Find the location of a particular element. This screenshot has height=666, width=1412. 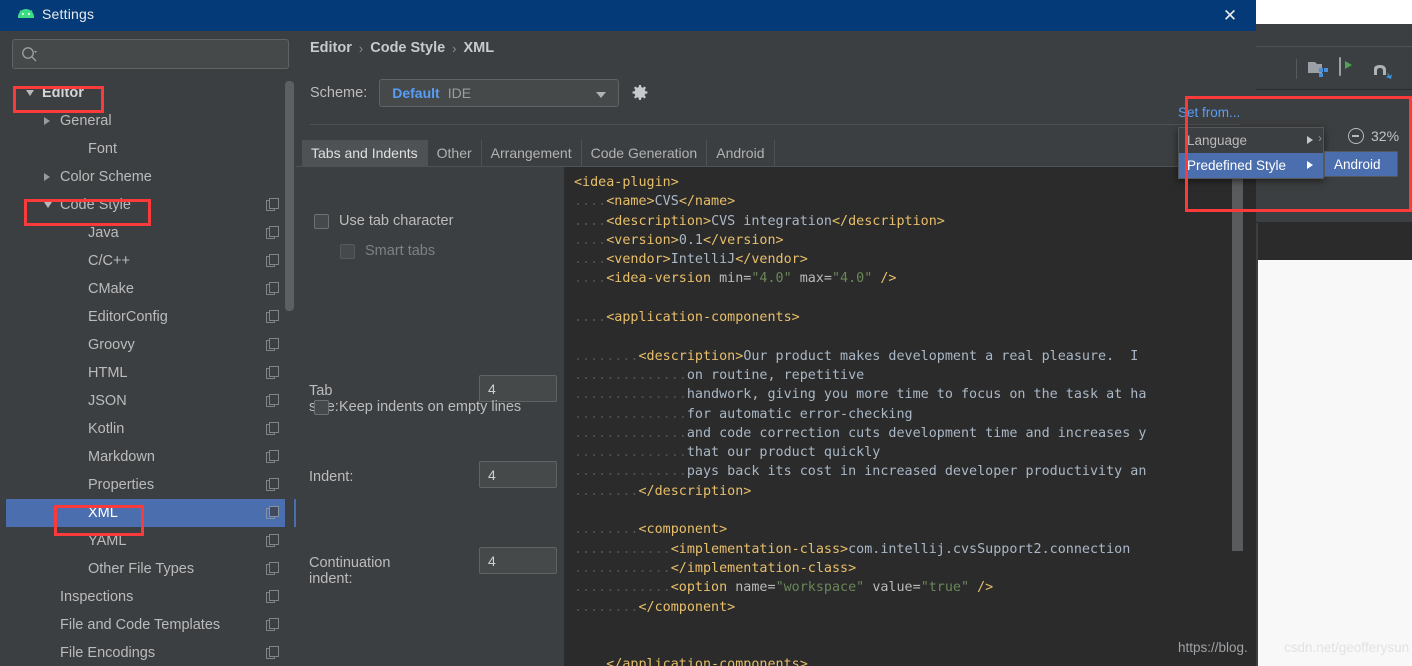

sidebar-item-editorconfig: EditorConfig is located at coordinates (151, 317).